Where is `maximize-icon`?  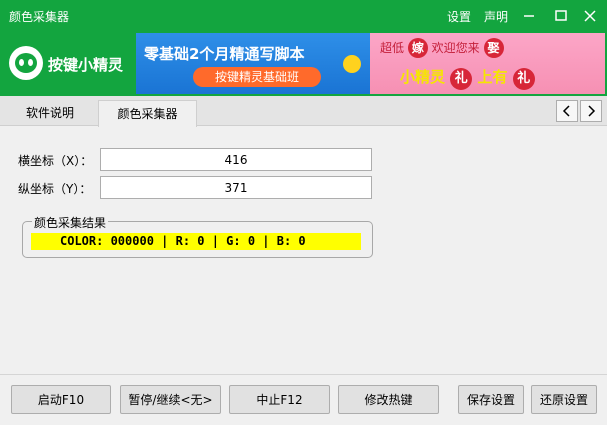 maximize-icon is located at coordinates (561, 15).